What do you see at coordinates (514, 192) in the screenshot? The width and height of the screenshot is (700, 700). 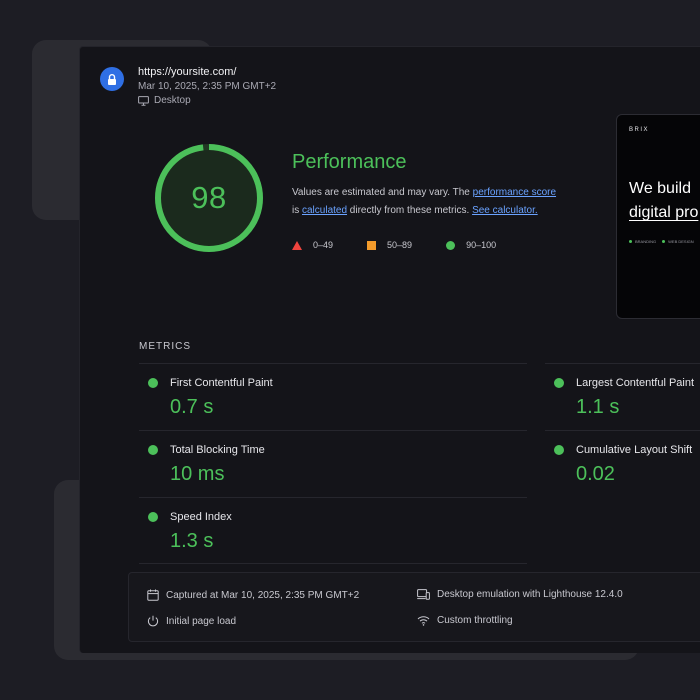 I see `performance-score-link: performance score` at bounding box center [514, 192].